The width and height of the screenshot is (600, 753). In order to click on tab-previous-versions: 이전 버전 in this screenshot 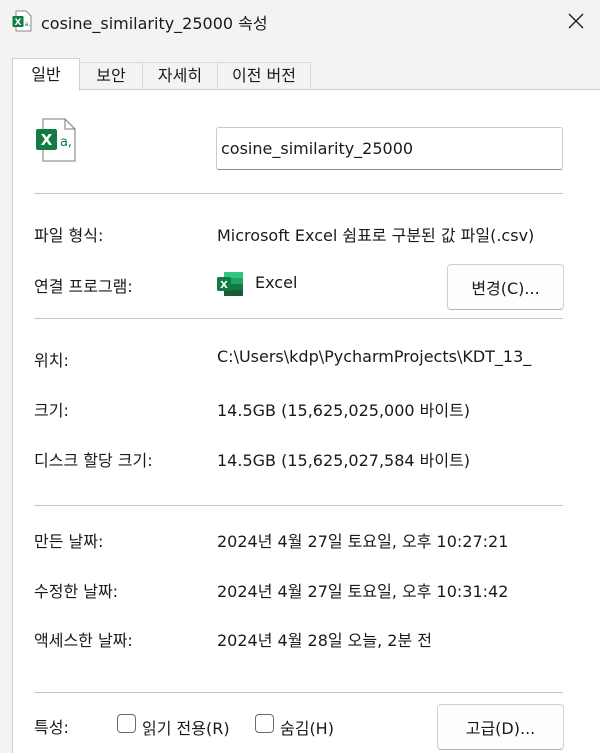, I will do `click(264, 76)`.